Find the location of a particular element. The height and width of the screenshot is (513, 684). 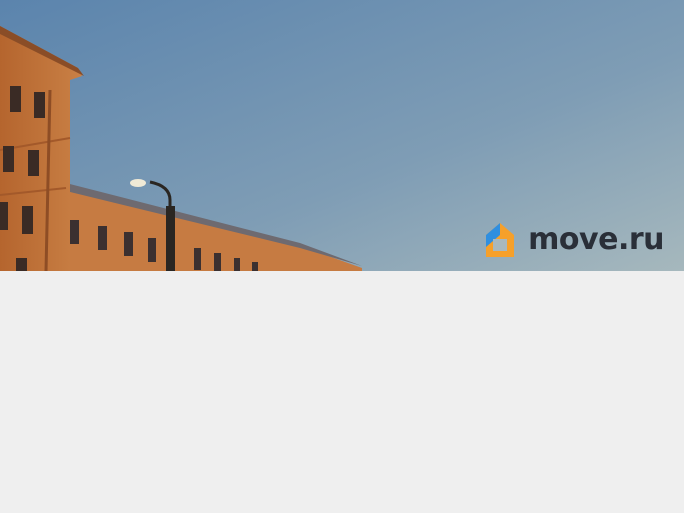

move-ru-logo: move.ru is located at coordinates (573, 240).